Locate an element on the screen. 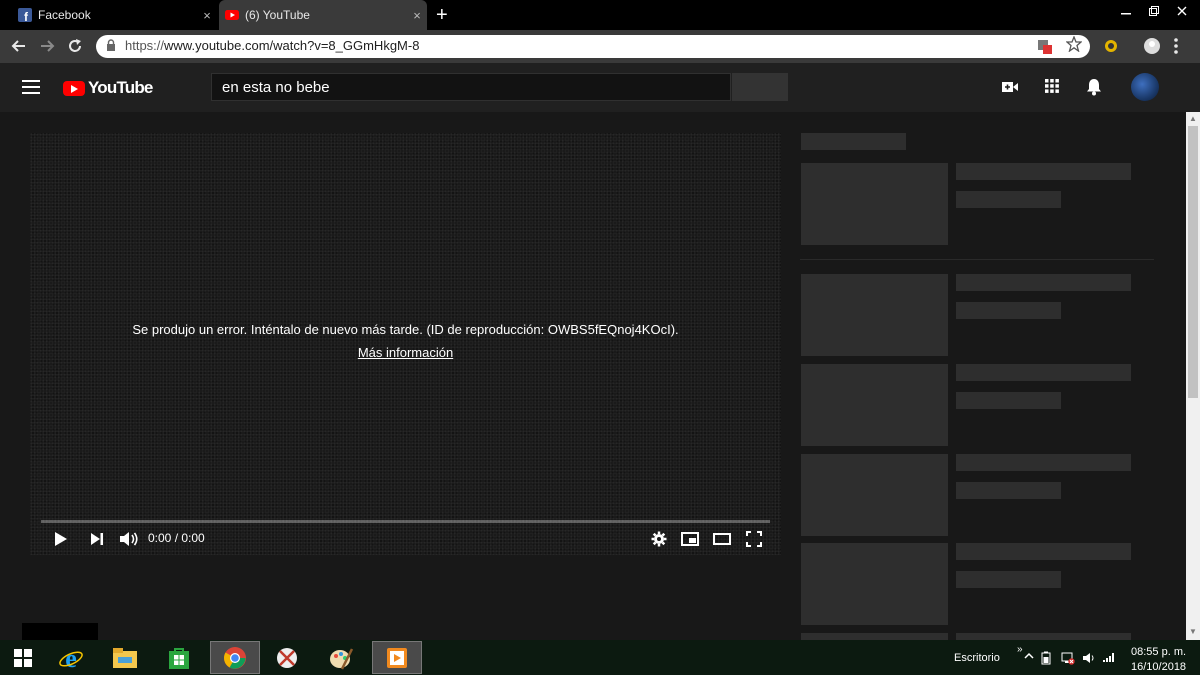  restore-button is located at coordinates (1154, 11).